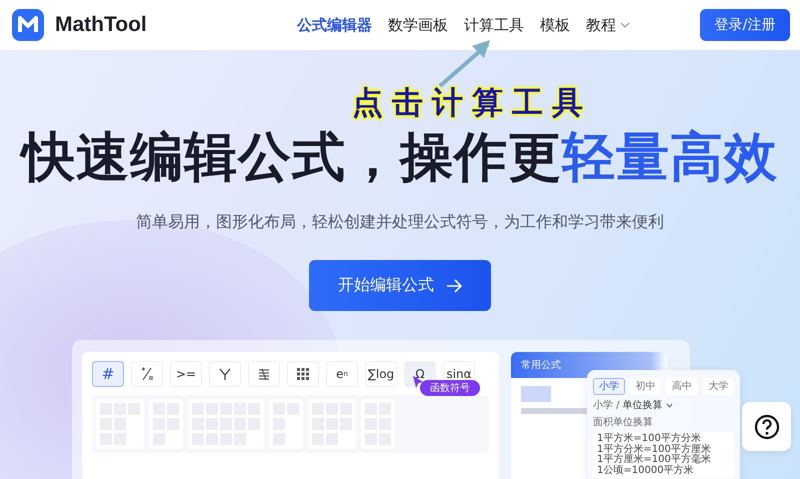  I want to click on symbol-tab: #, so click(108, 374).